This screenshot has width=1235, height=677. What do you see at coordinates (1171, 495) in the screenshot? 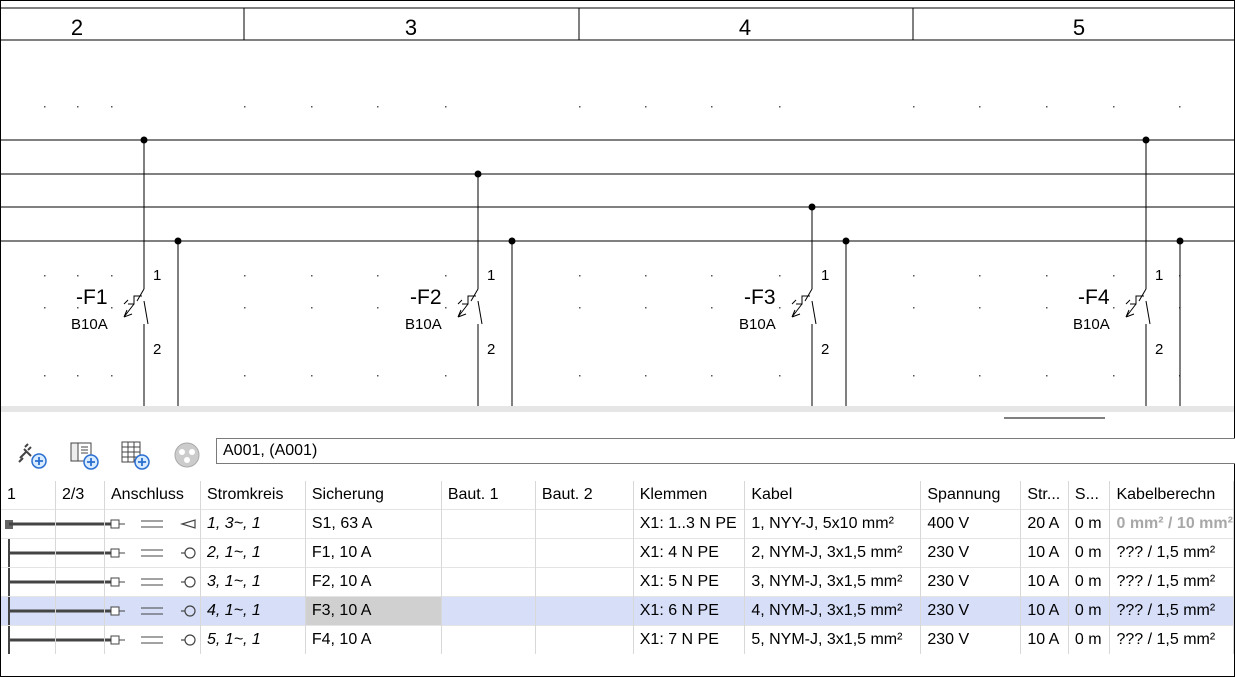
I see `col-header: Kabelberechn` at bounding box center [1171, 495].